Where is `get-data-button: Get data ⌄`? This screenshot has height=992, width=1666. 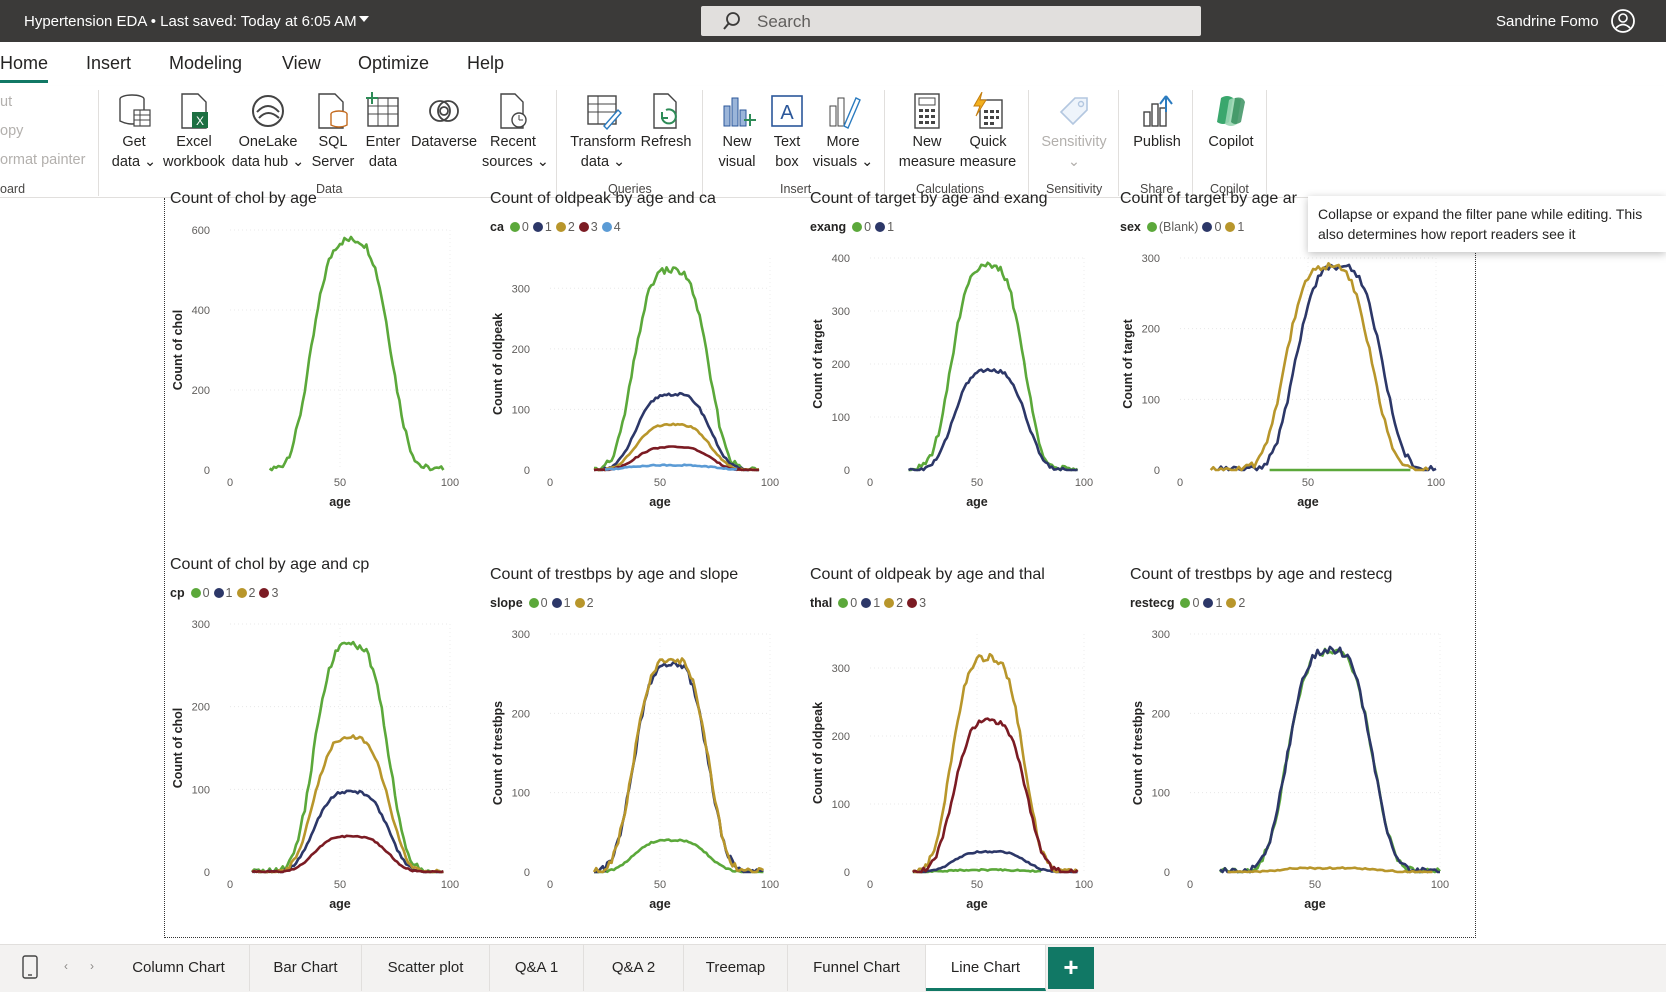
get-data-button: Get data ⌄ is located at coordinates (134, 129).